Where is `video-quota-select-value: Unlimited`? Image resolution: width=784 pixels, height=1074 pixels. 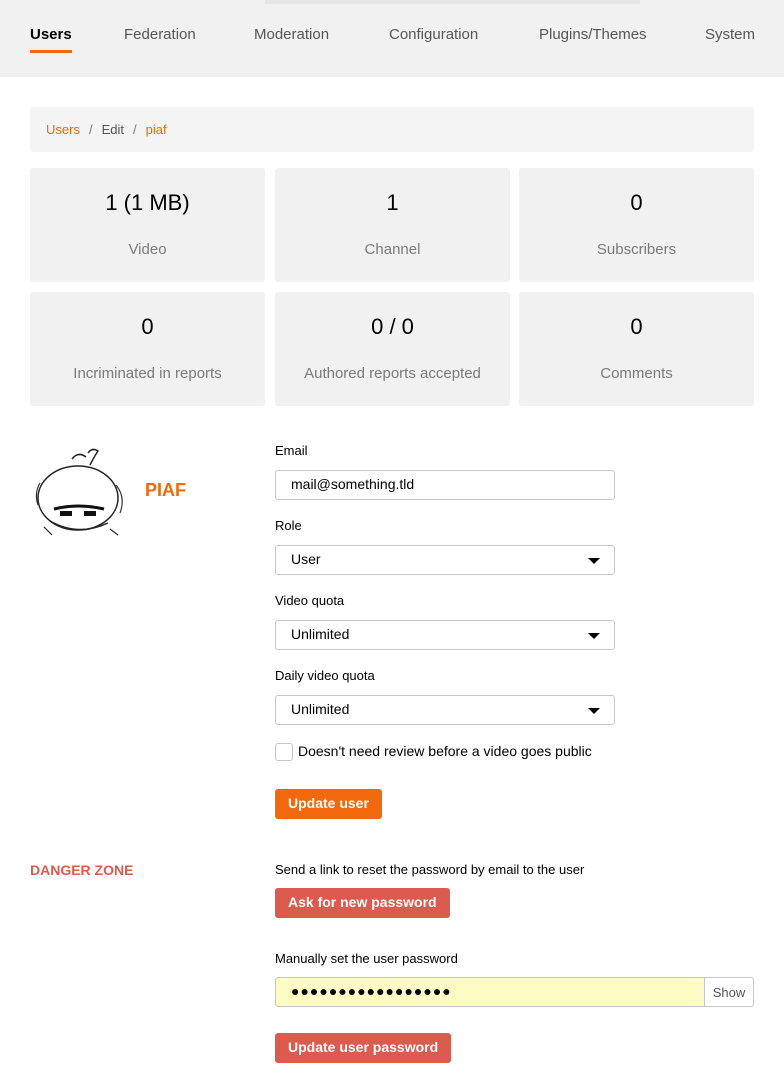 video-quota-select-value: Unlimited is located at coordinates (320, 634).